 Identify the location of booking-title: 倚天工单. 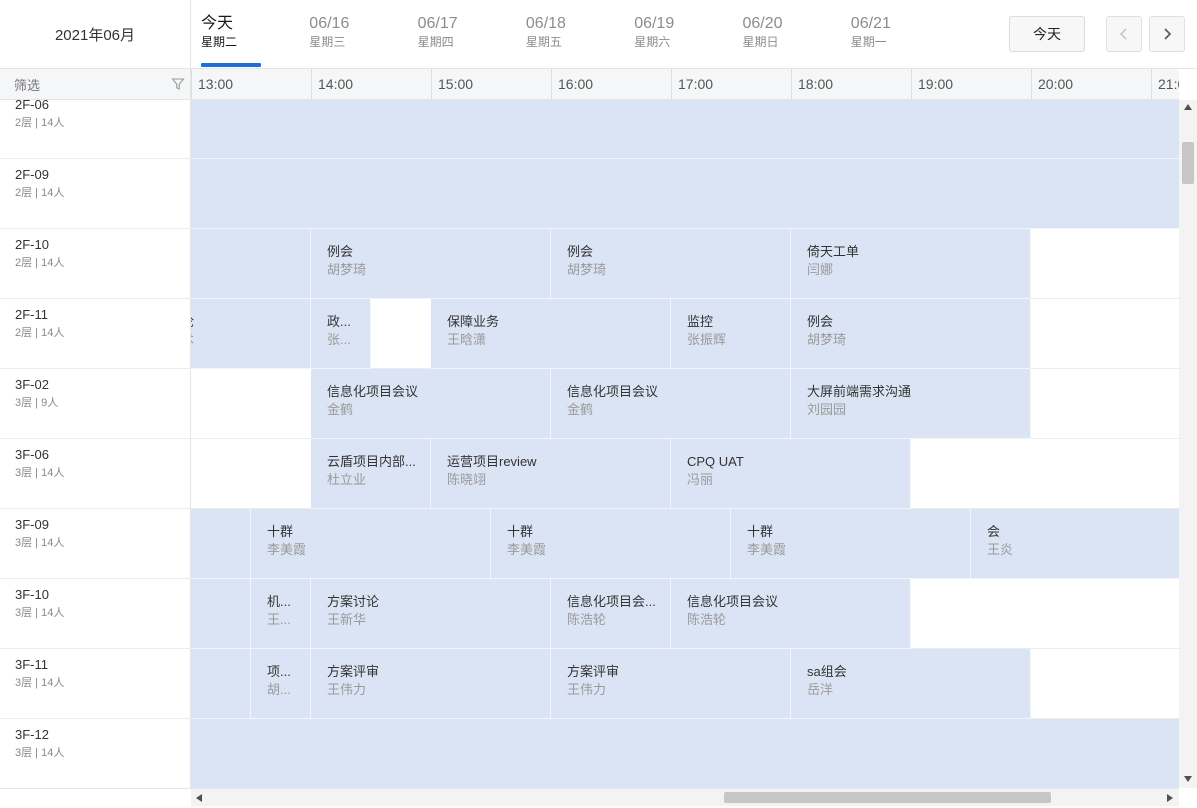
(833, 251).